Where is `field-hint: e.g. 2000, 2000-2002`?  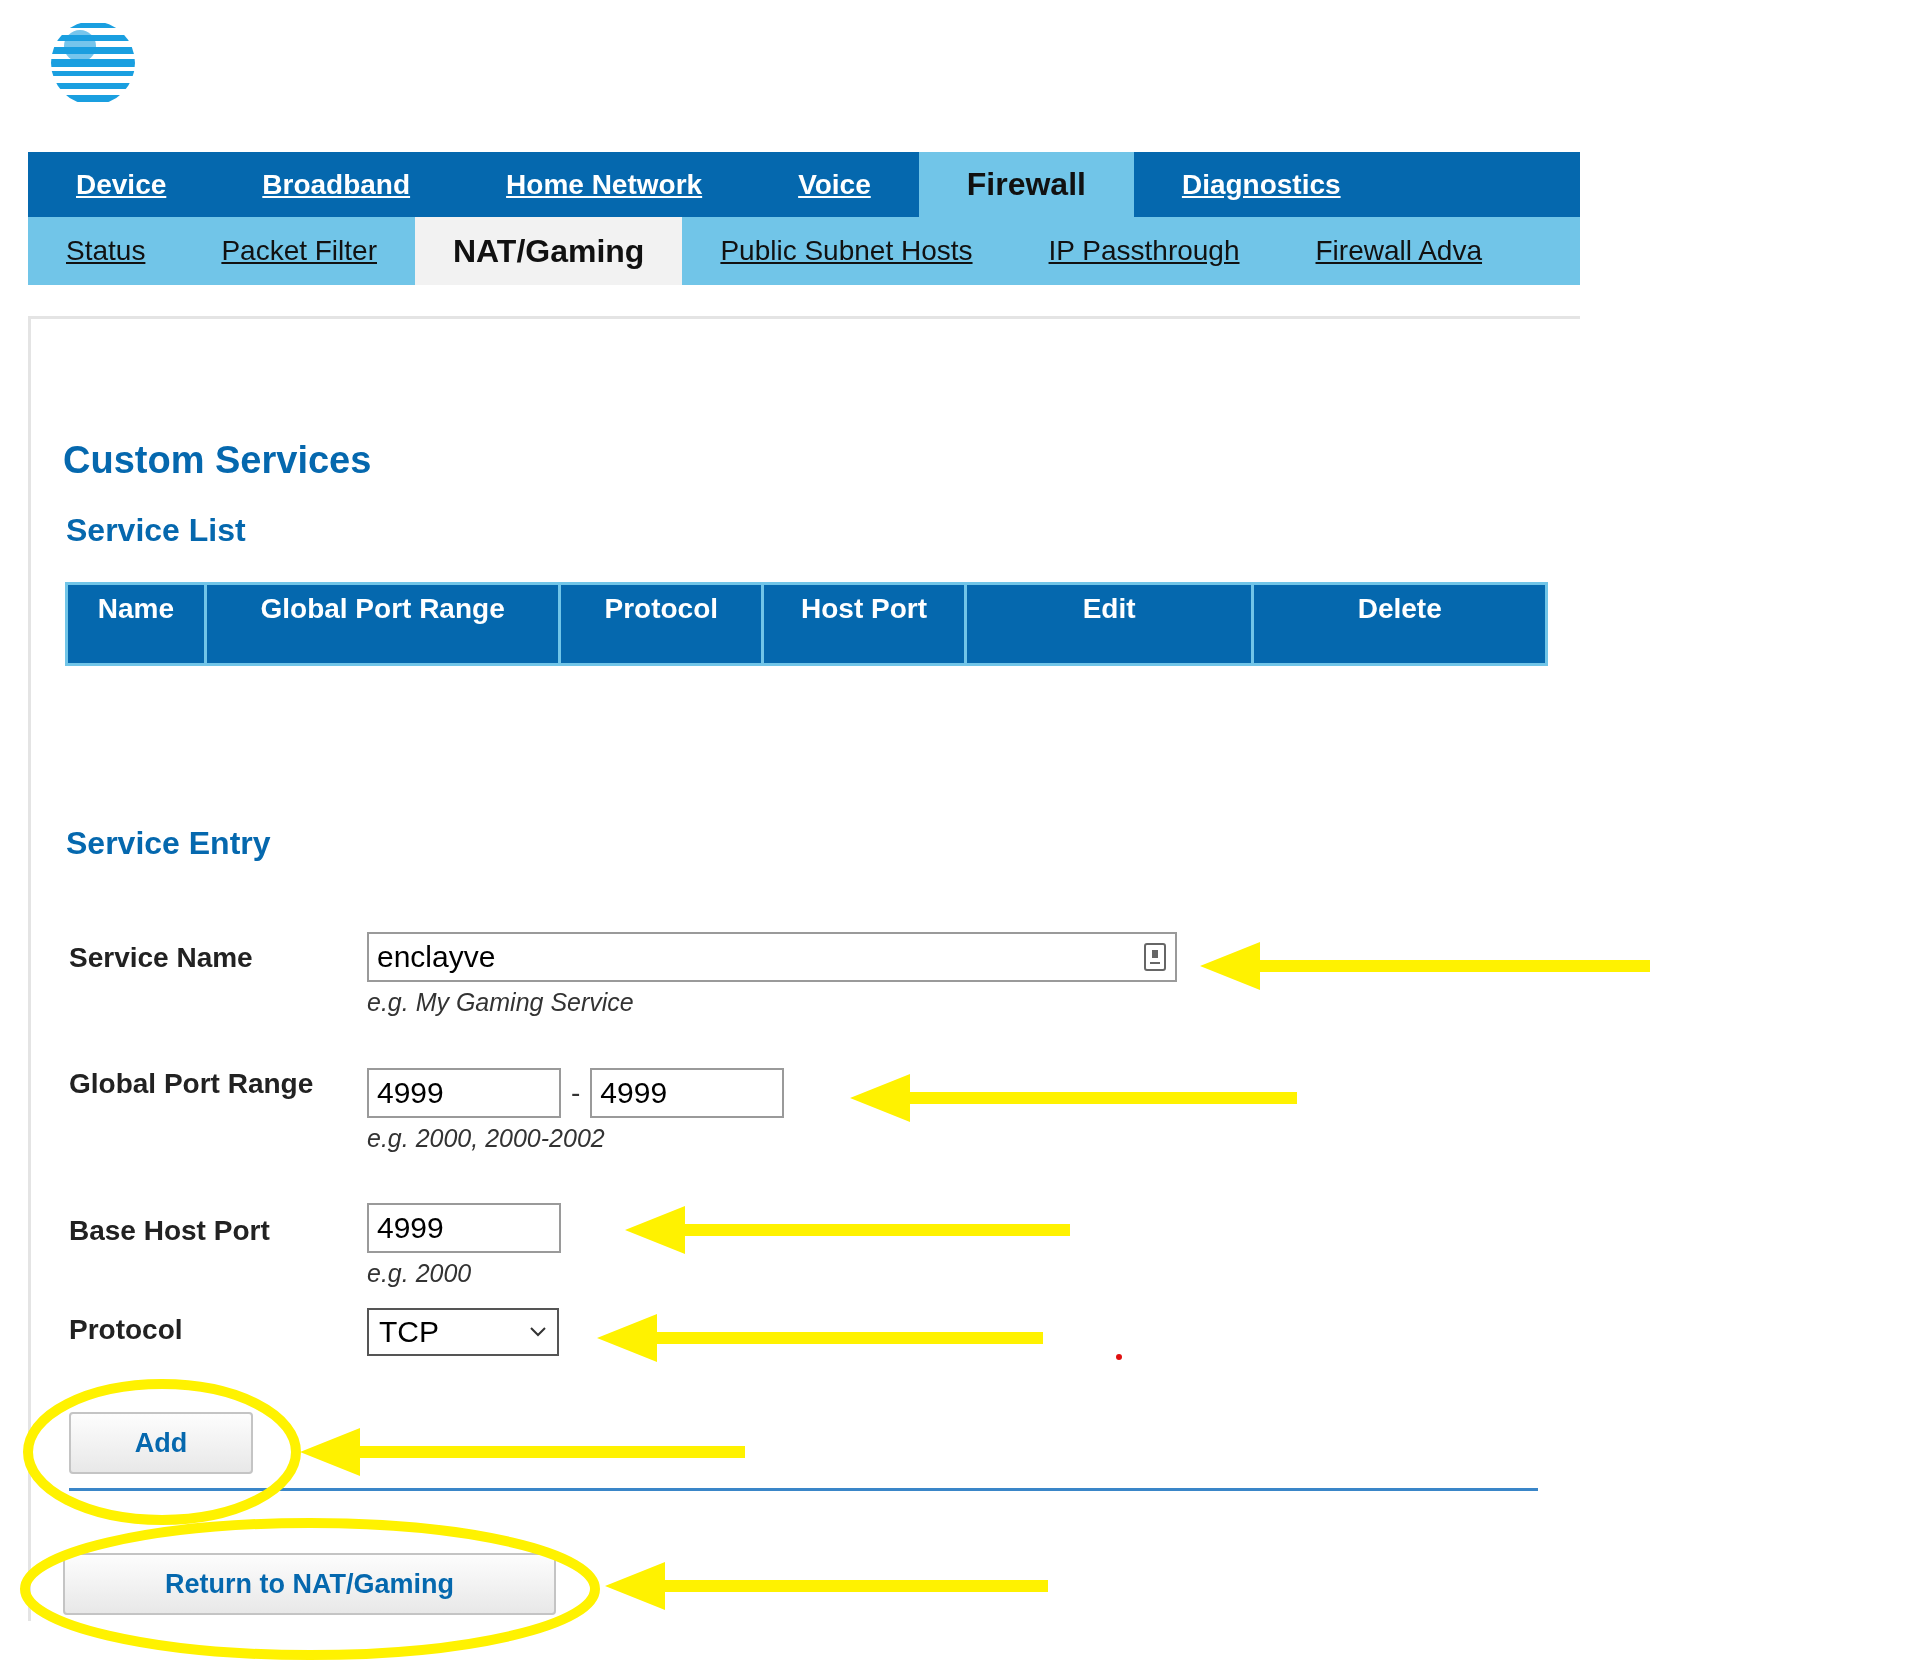
field-hint: e.g. 2000, 2000-2002 is located at coordinates (486, 1138).